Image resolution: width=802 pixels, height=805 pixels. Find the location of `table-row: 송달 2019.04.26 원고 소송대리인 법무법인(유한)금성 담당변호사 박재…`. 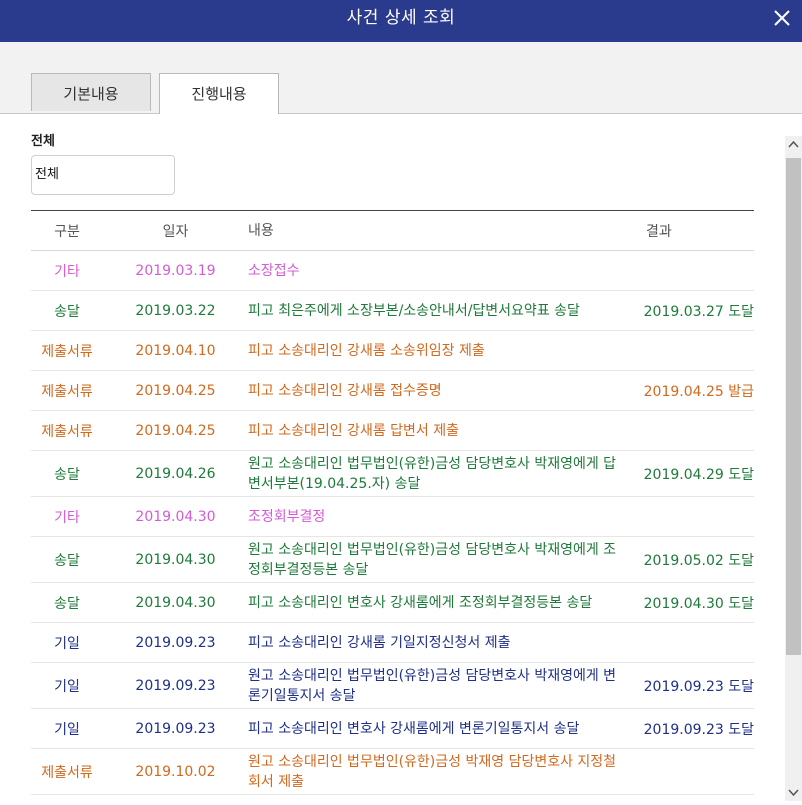

table-row: 송달 2019.04.26 원고 소송대리인 법무법인(유한)금성 담당변호사 박재… is located at coordinates (392, 474).